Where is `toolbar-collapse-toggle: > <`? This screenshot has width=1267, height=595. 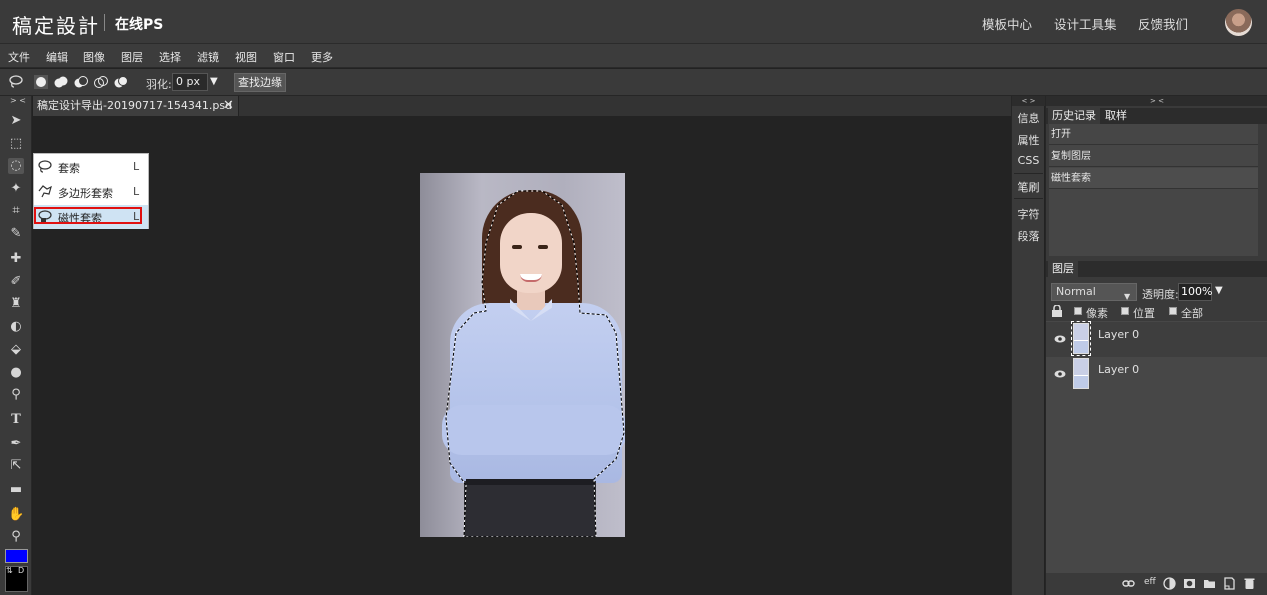 toolbar-collapse-toggle: > < is located at coordinates (18, 100).